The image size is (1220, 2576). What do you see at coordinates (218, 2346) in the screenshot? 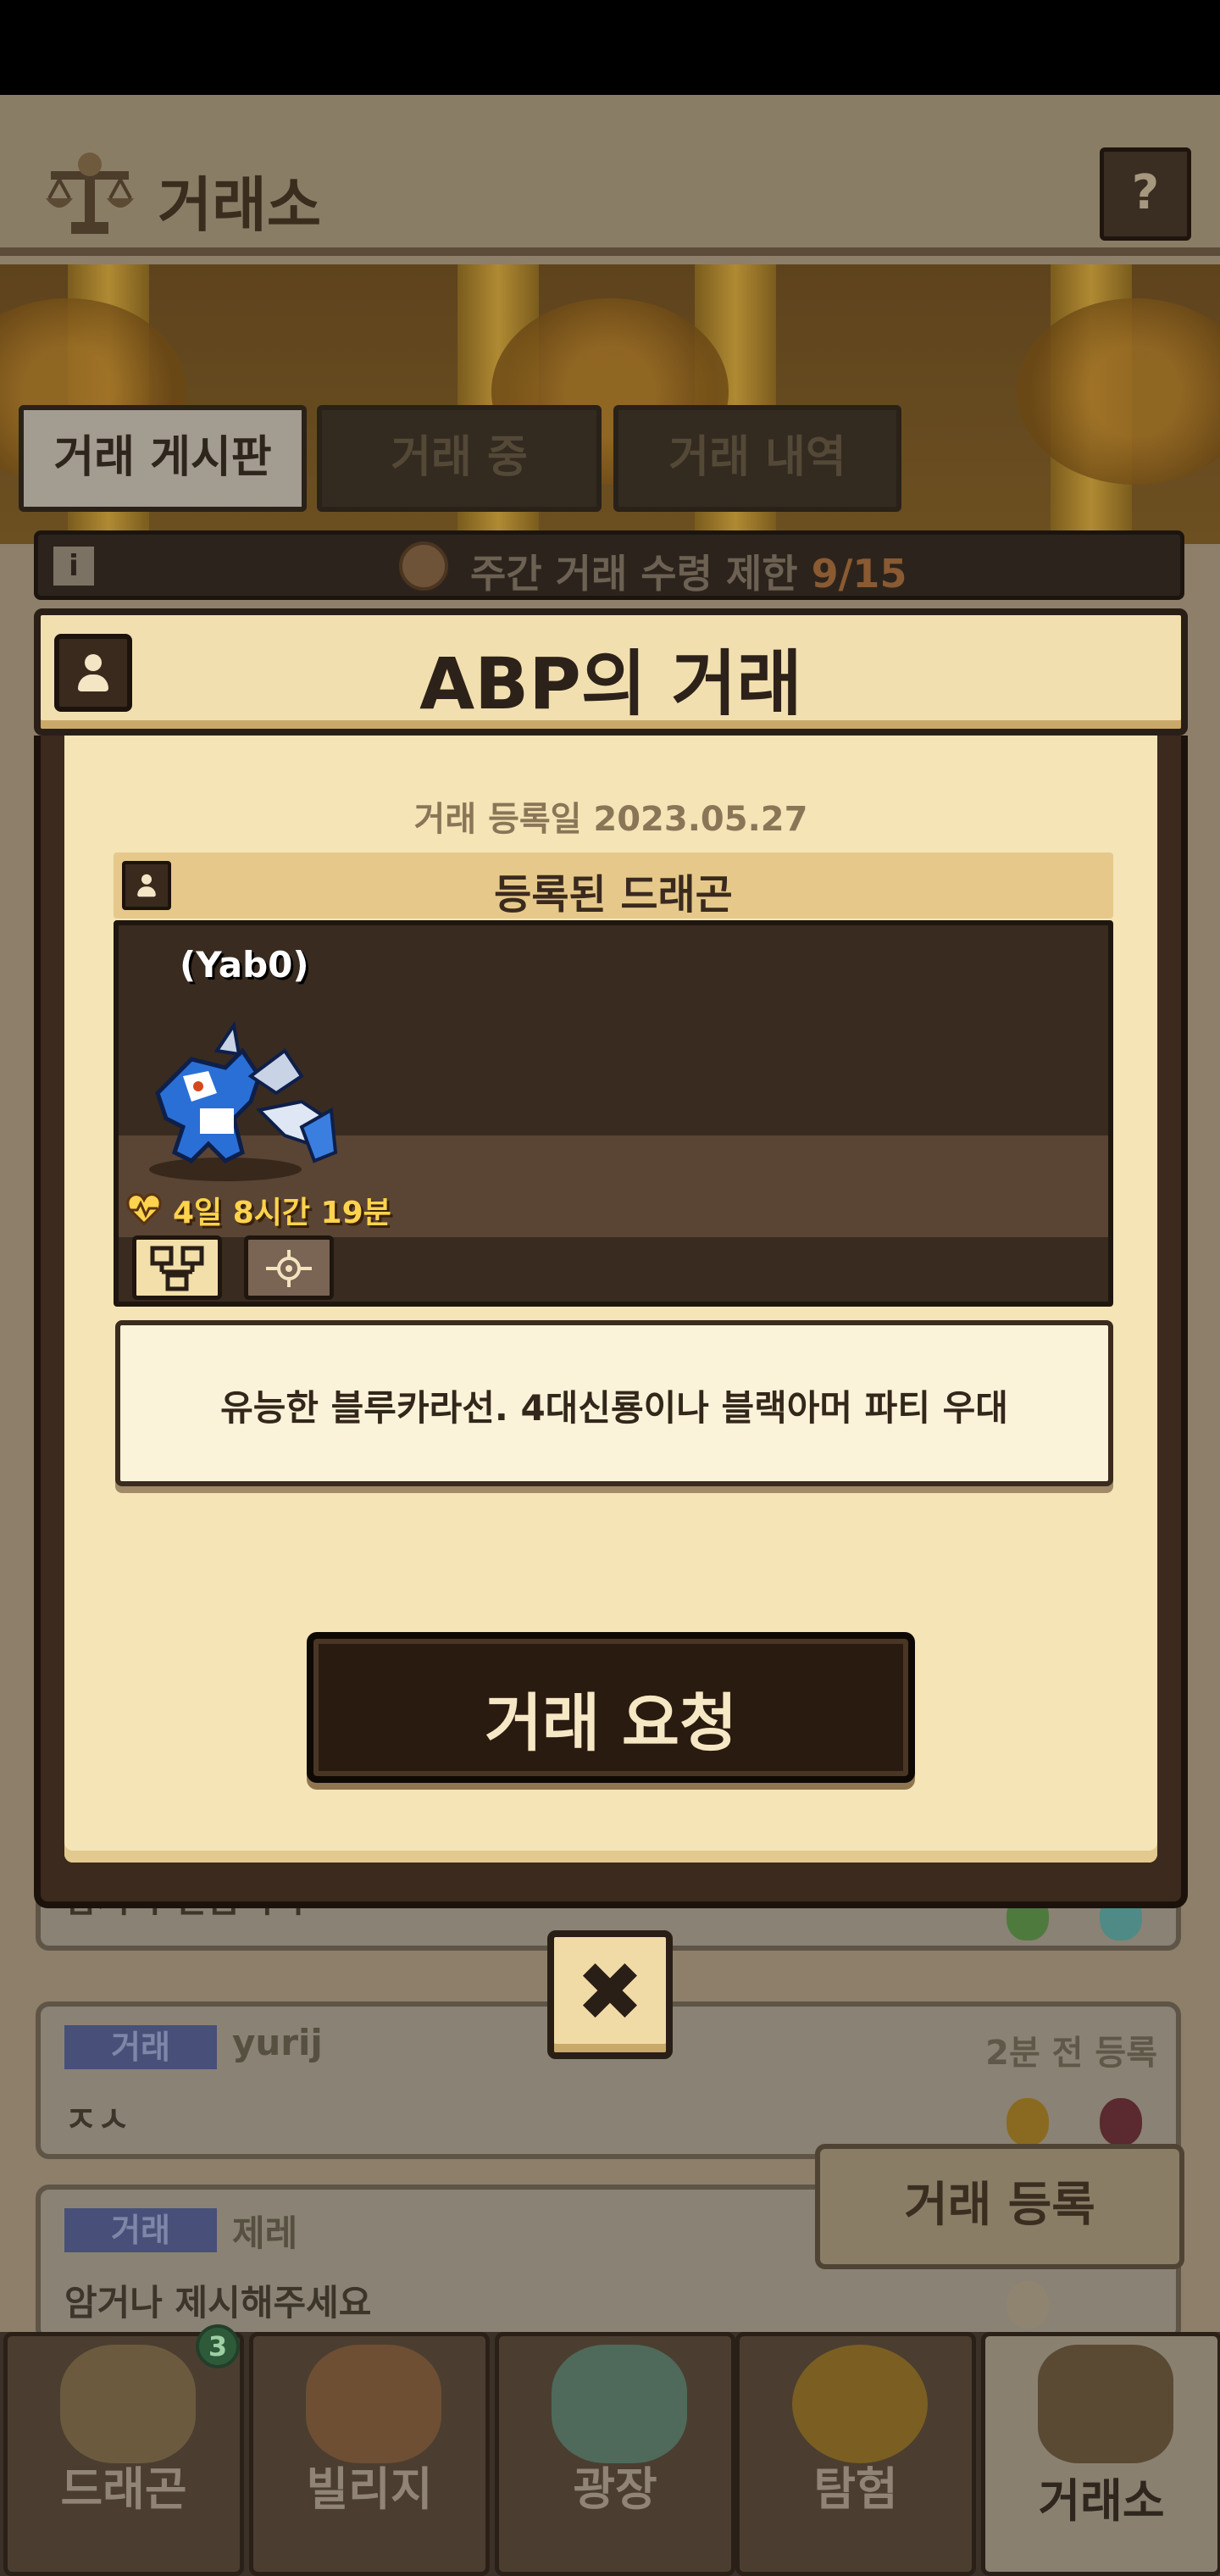
I see `notification-badge: 3` at bounding box center [218, 2346].